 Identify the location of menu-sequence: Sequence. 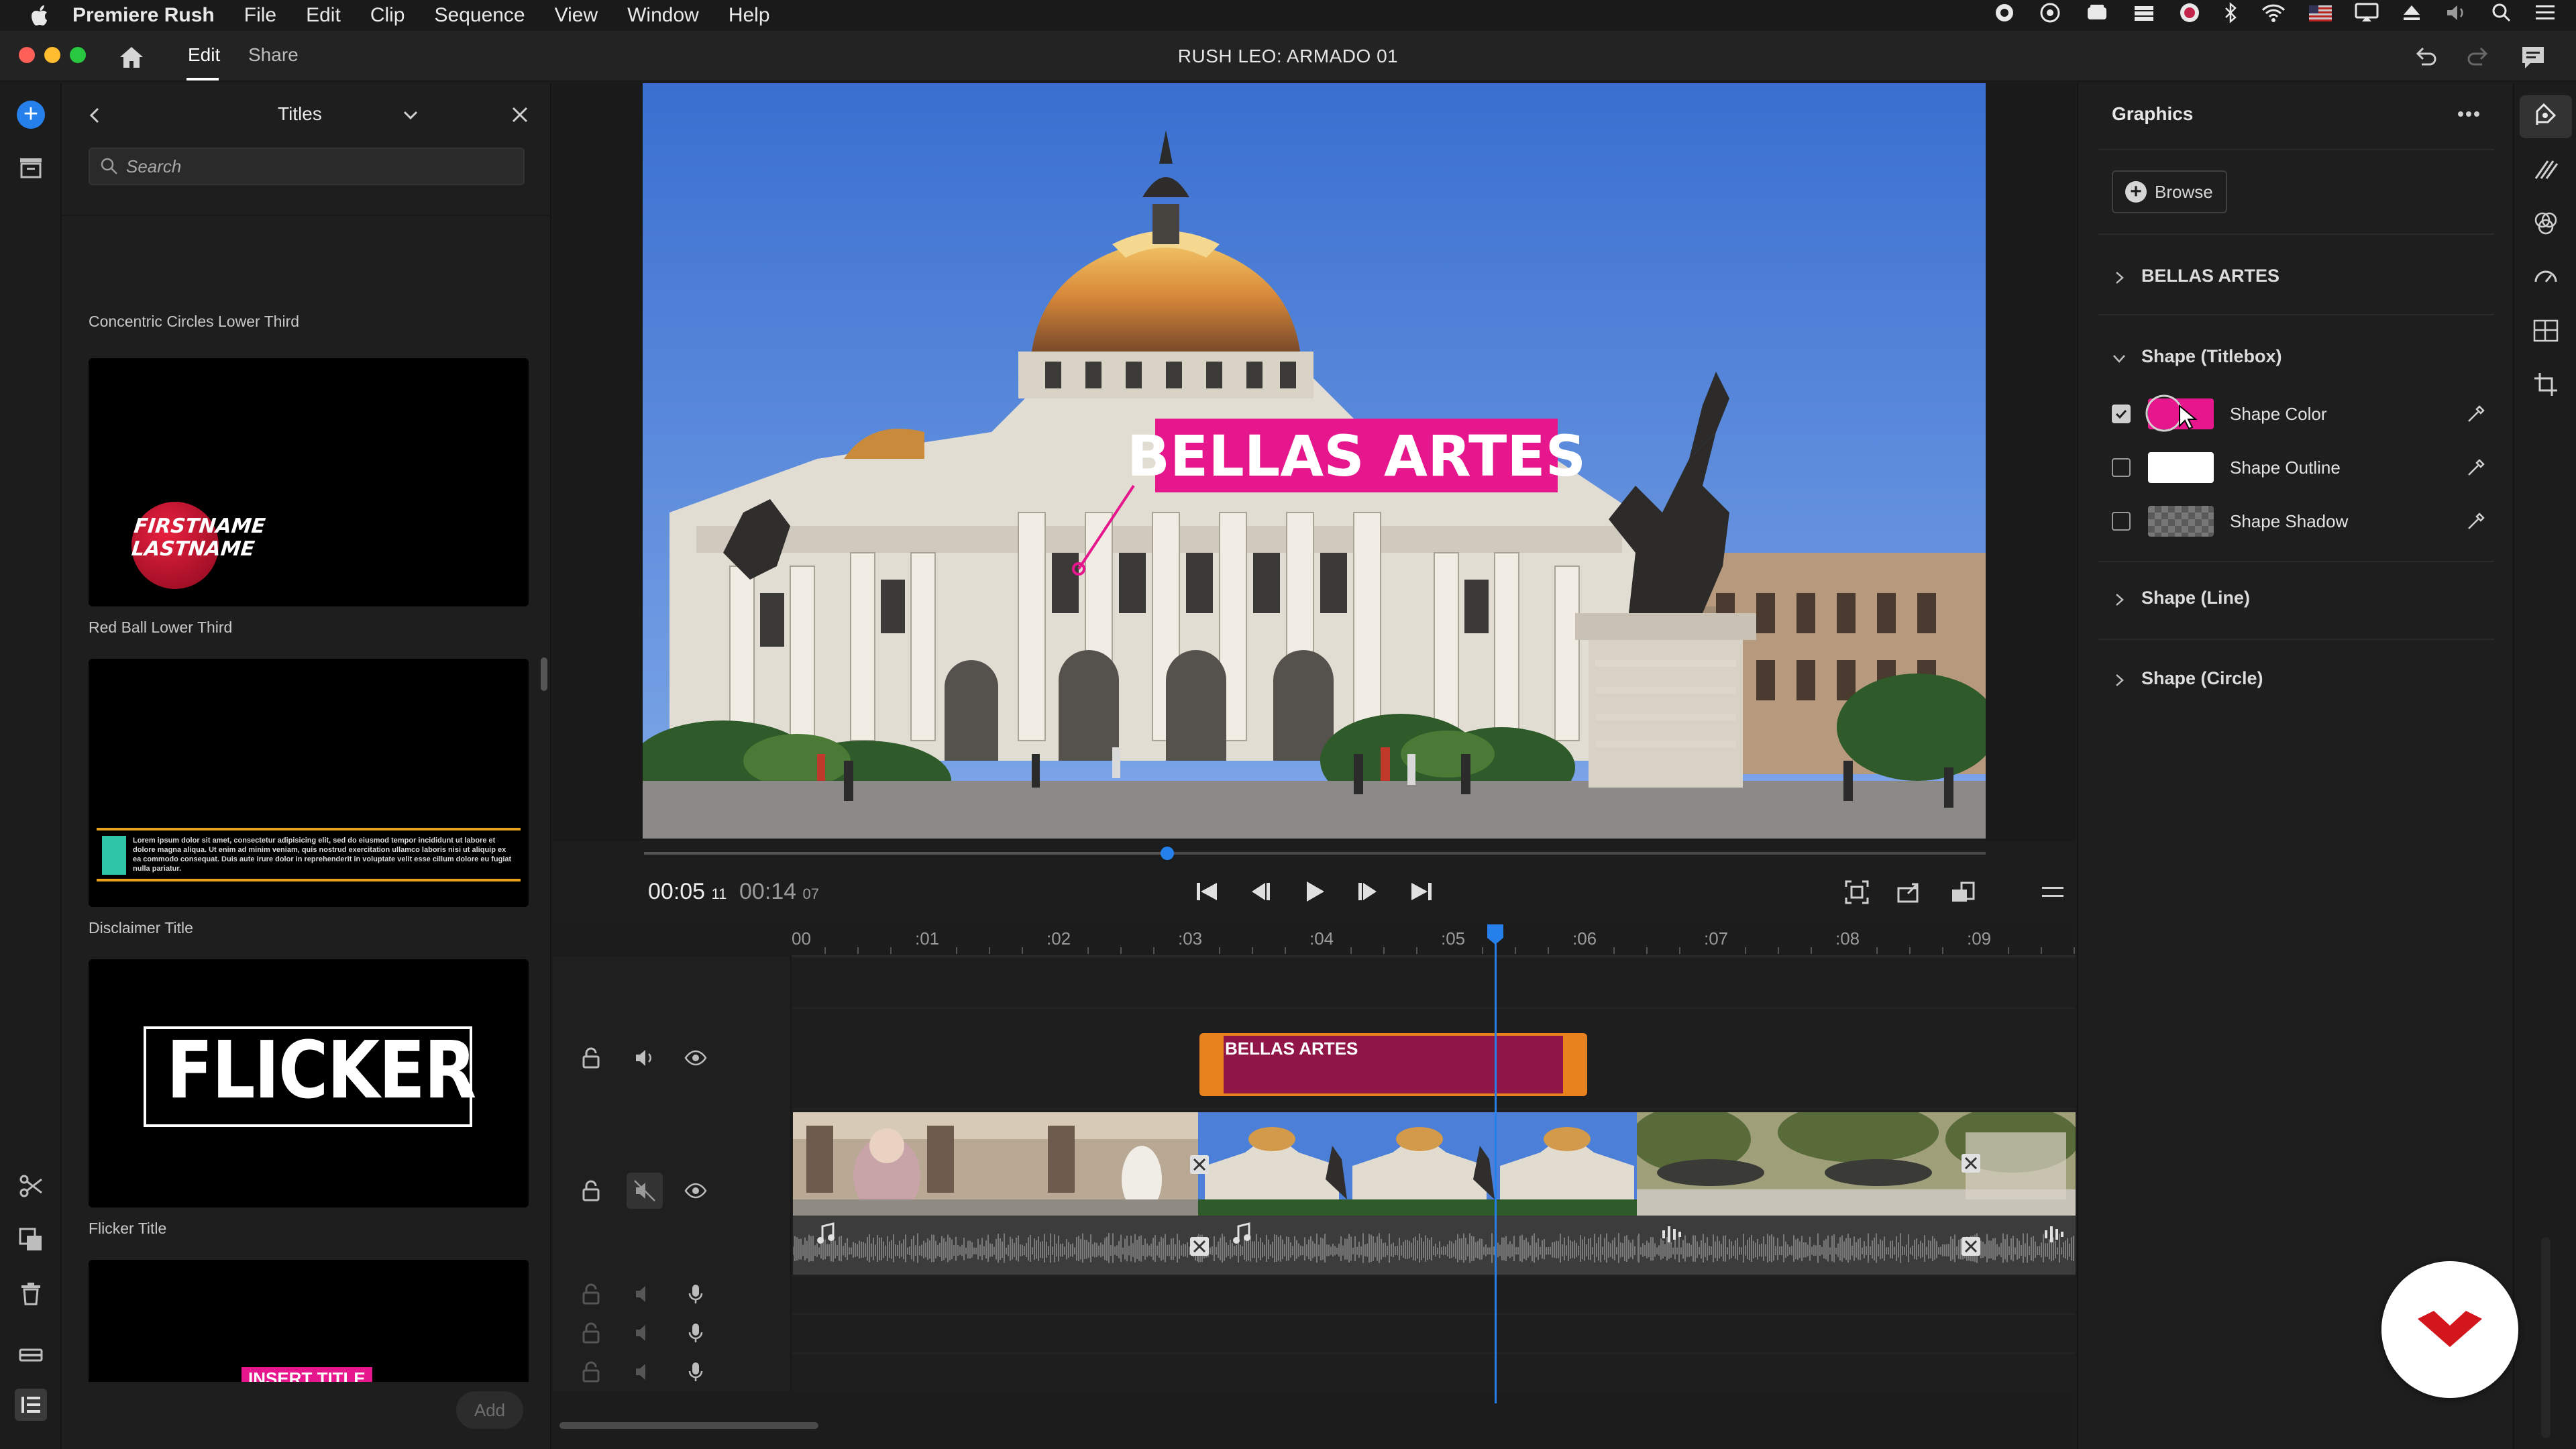
(480, 15).